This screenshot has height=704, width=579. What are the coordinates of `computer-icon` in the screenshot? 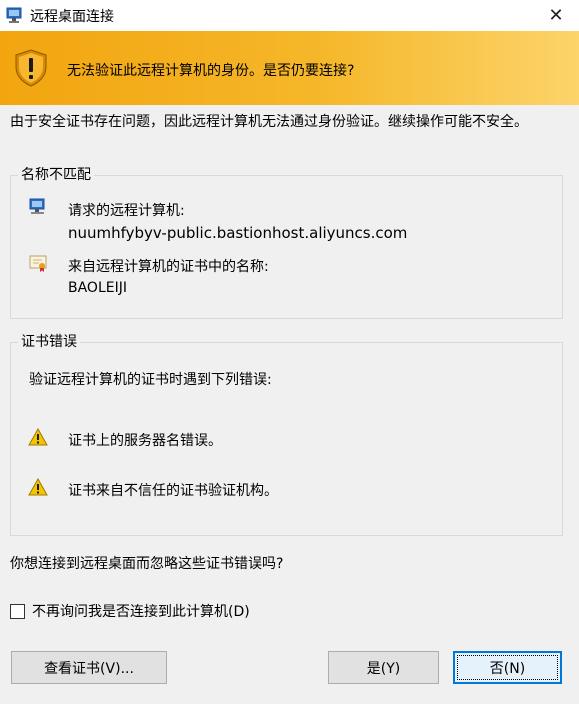 It's located at (37, 206).